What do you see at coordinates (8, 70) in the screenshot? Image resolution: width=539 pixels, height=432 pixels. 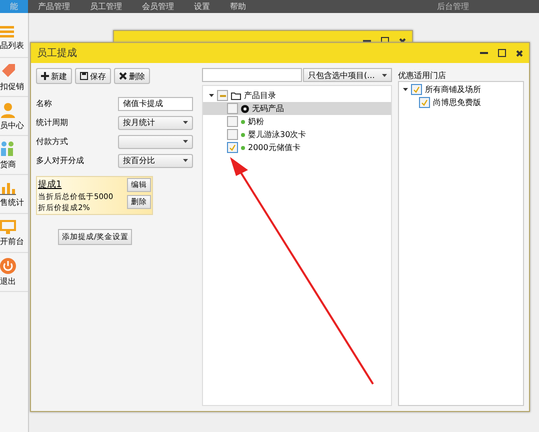 I see `tag-icon` at bounding box center [8, 70].